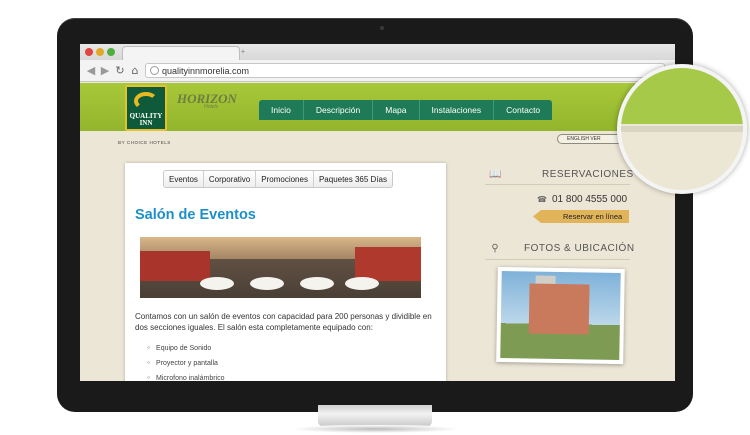 The width and height of the screenshot is (750, 435). What do you see at coordinates (181, 53) in the screenshot?
I see `browser-tab` at bounding box center [181, 53].